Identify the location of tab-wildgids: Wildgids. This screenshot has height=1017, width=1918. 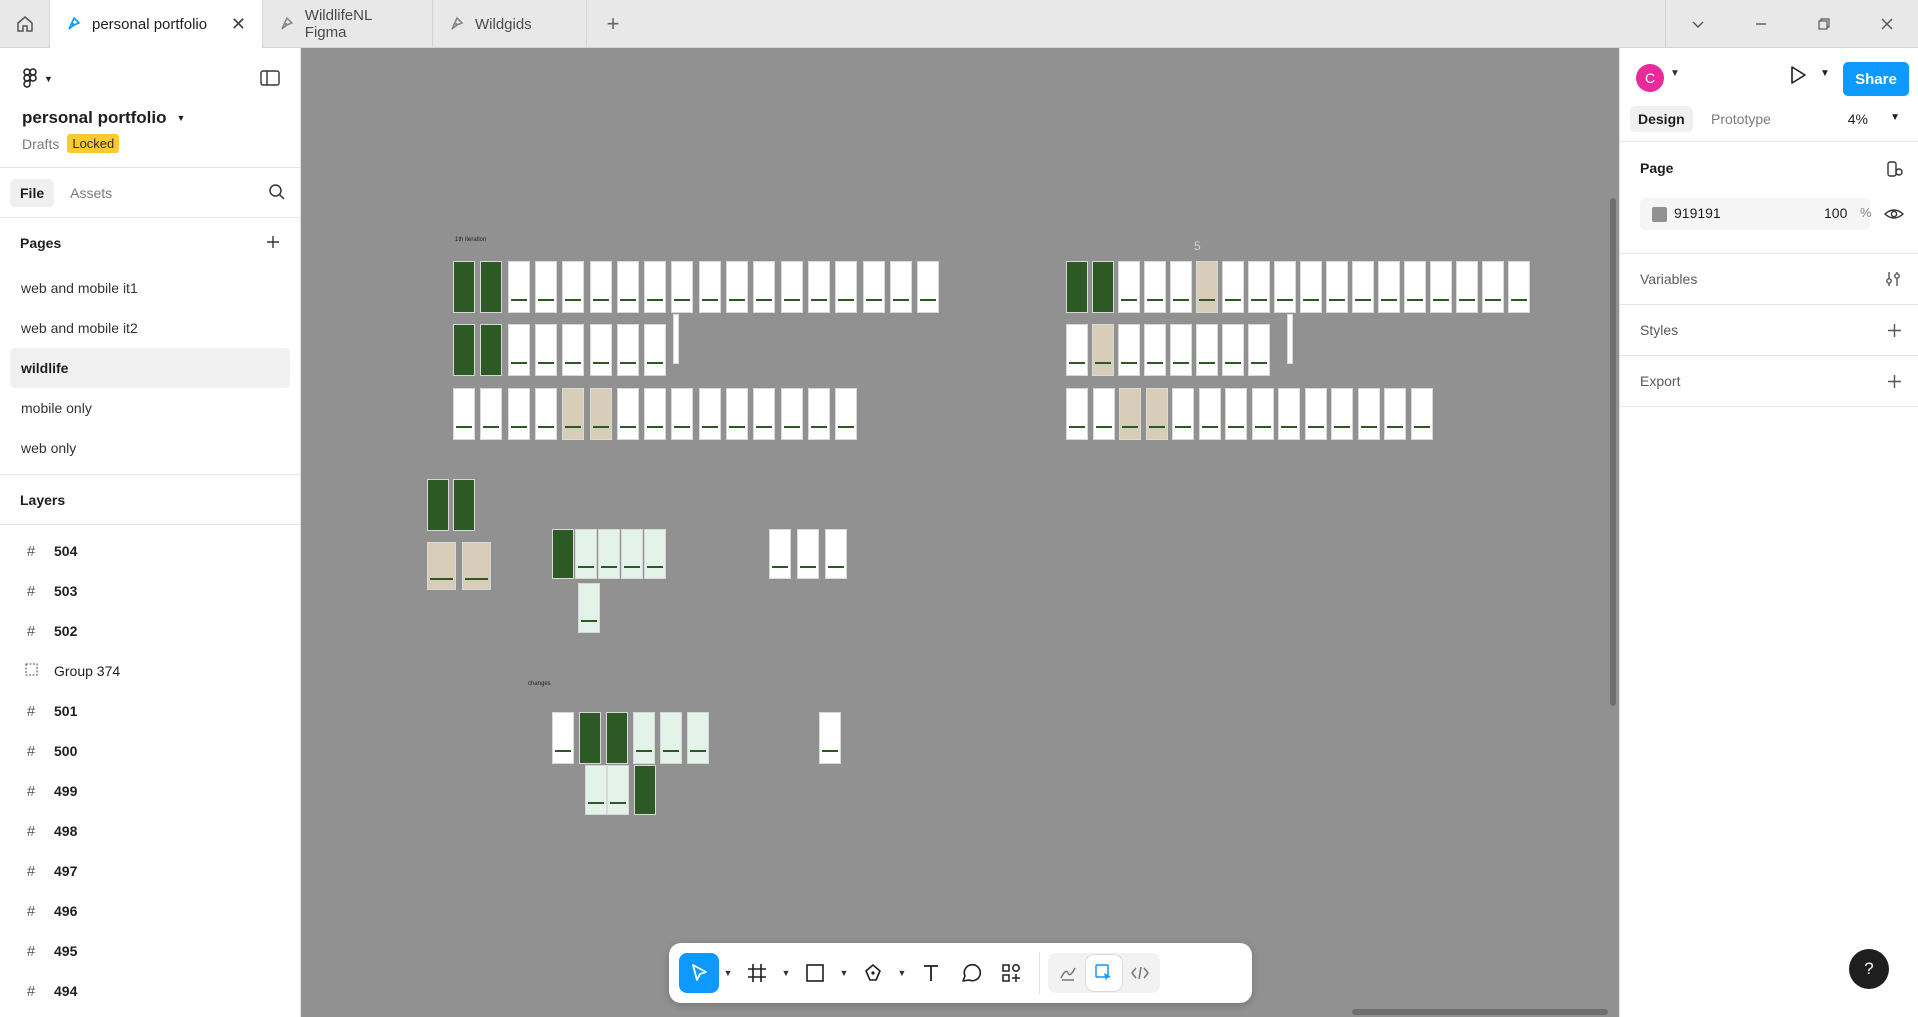
(510, 24).